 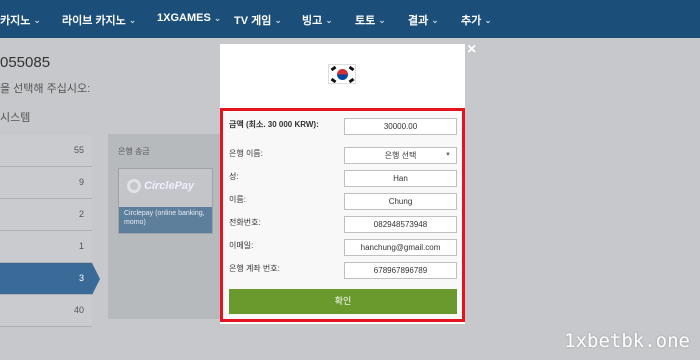 I want to click on phone-input: 082948573948, so click(x=400, y=224).